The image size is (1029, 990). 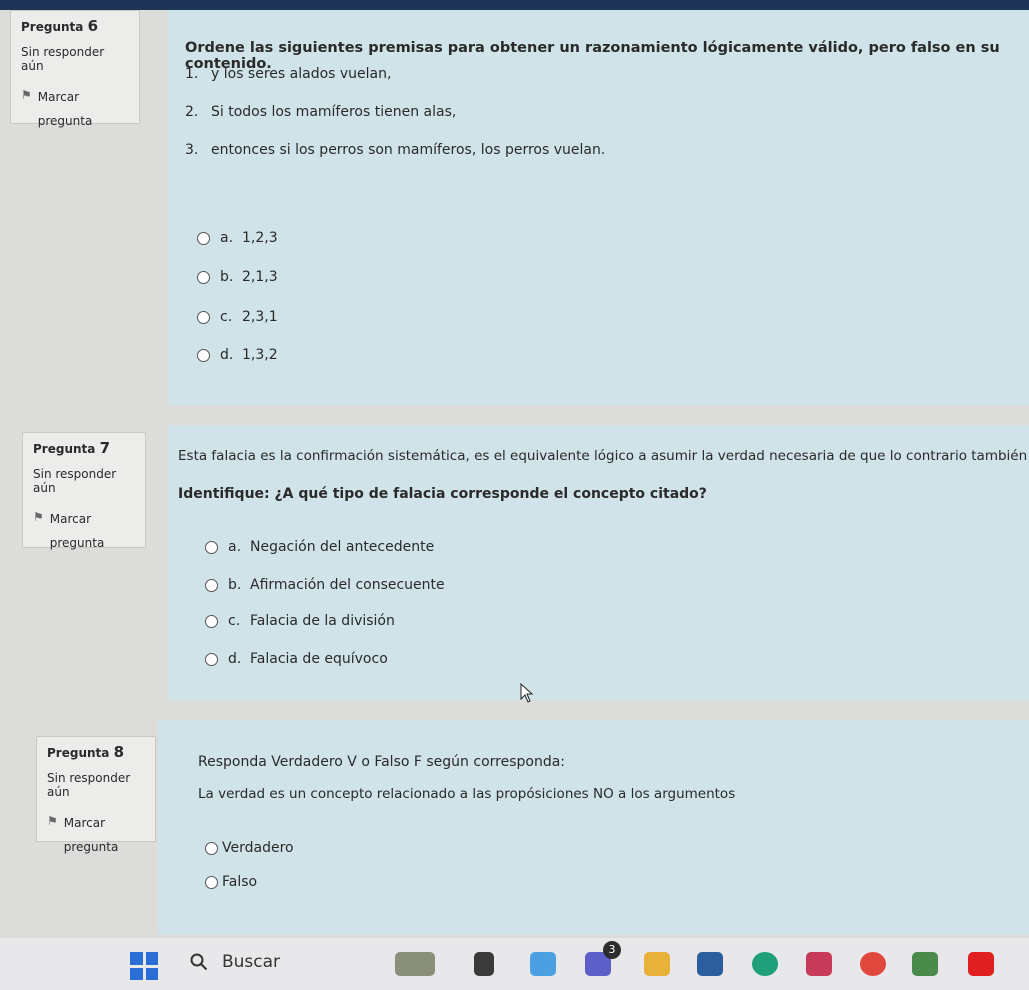 What do you see at coordinates (319, 547) in the screenshot?
I see `option-a: a. Negación del antecedente` at bounding box center [319, 547].